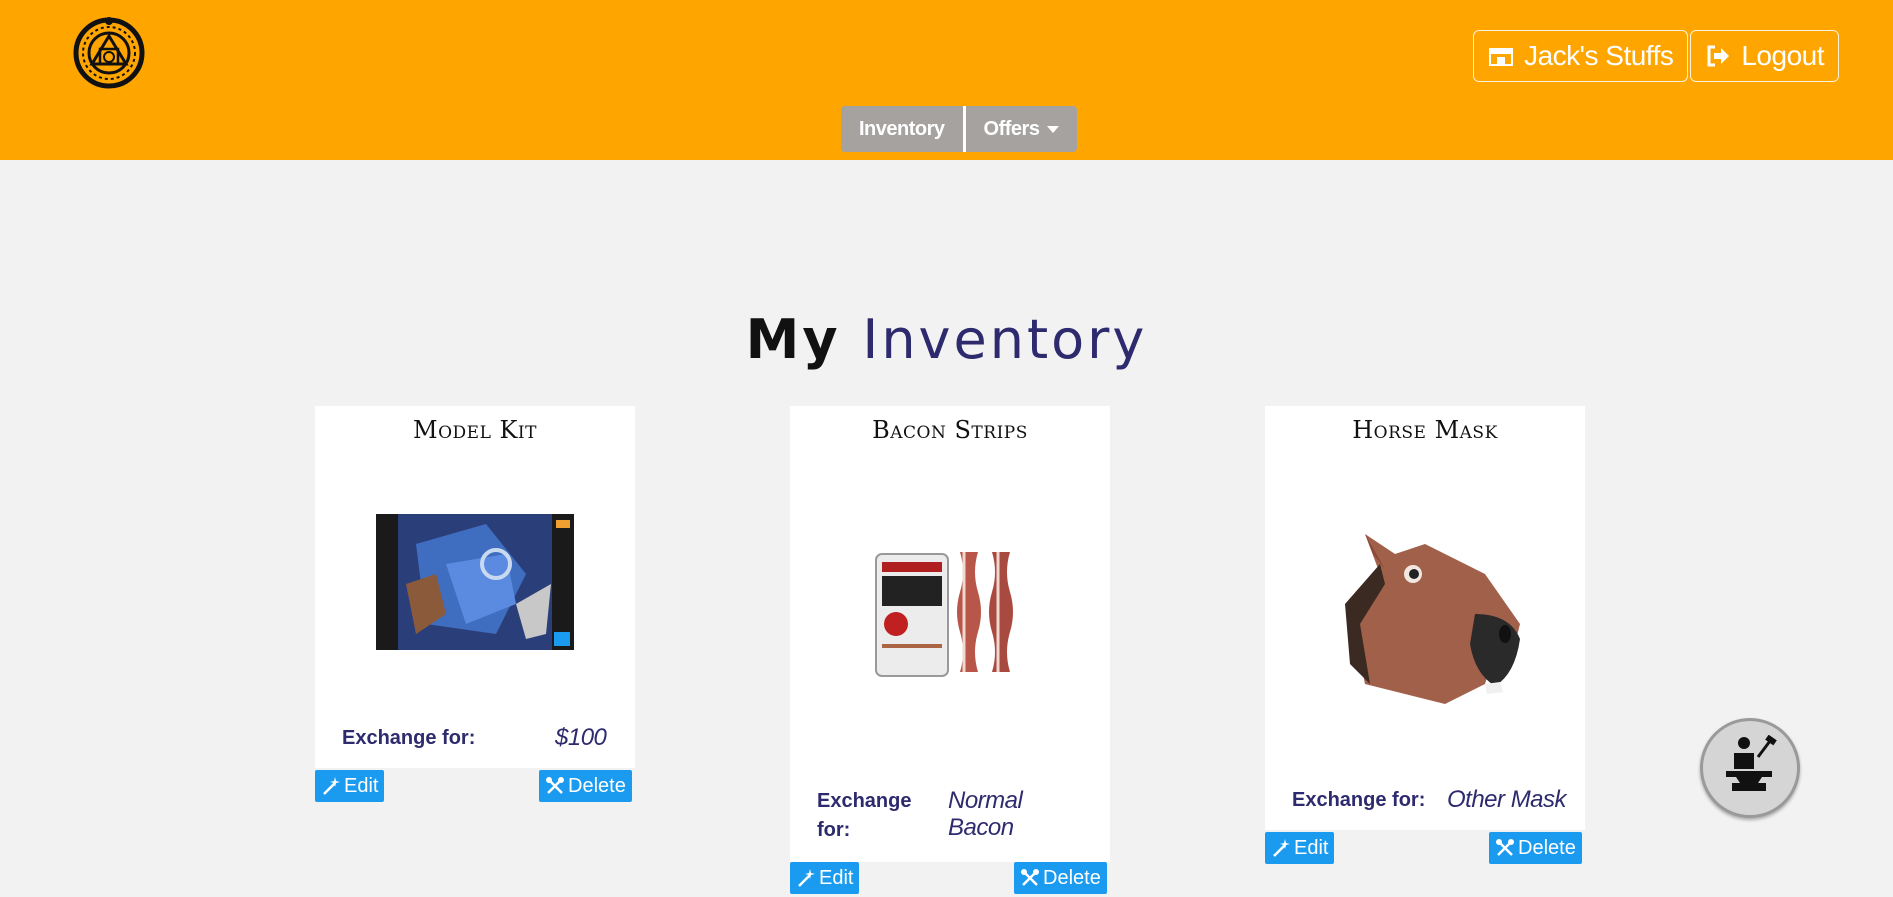  I want to click on logout-label: Logout, so click(1782, 55).